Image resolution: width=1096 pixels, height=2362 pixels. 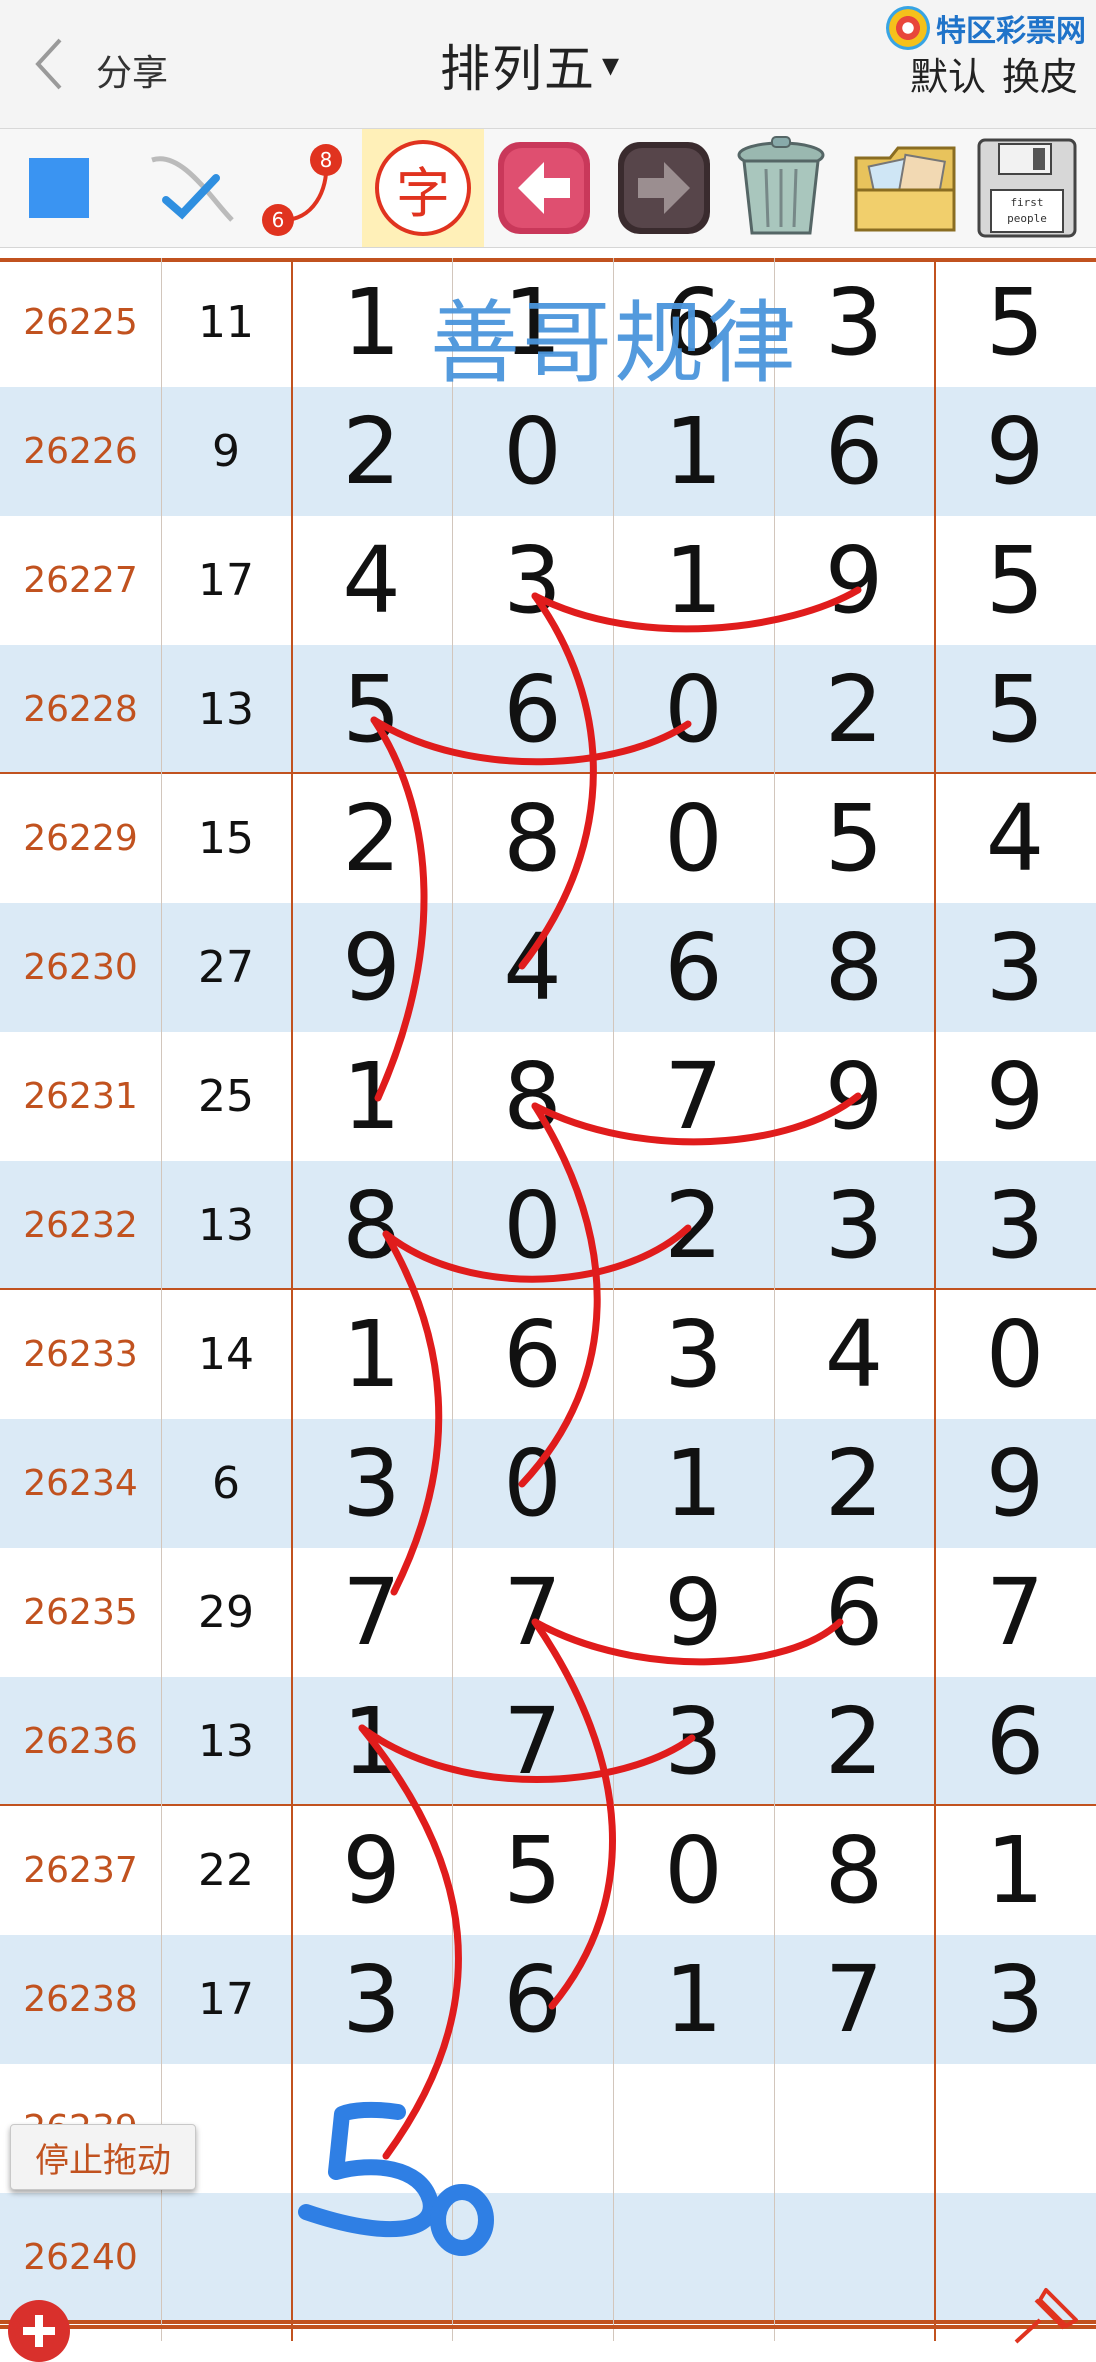 I want to click on add-button, so click(x=39, y=2331).